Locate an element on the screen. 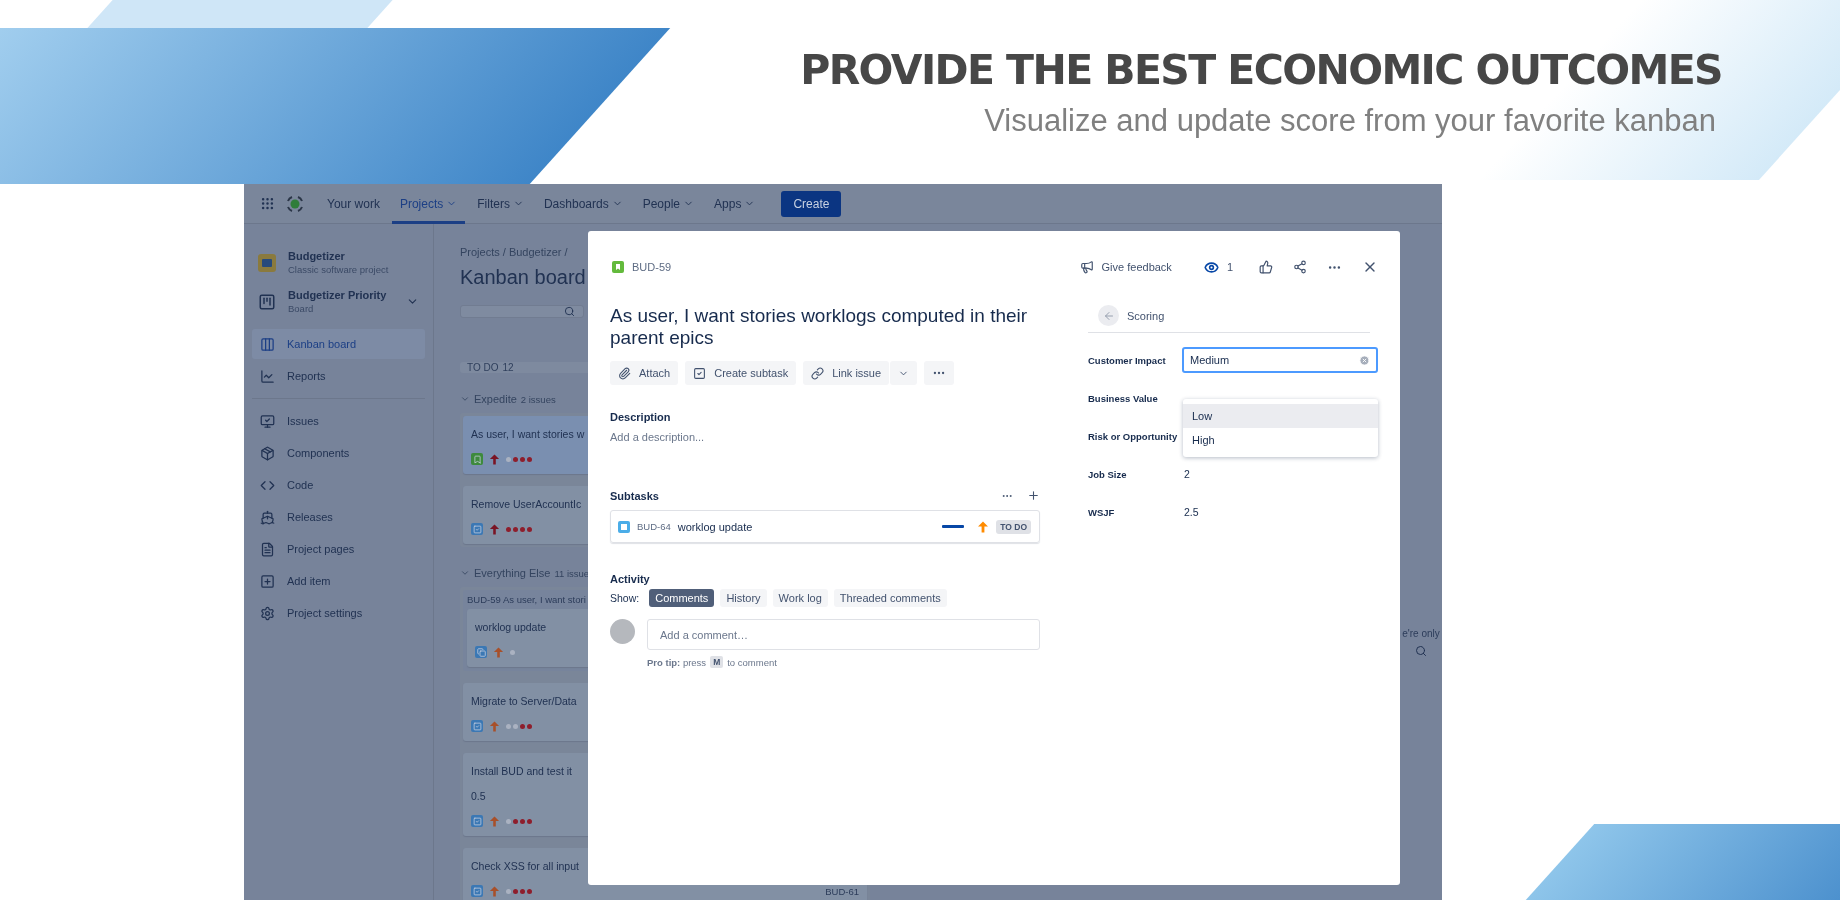 The height and width of the screenshot is (900, 1840). issue-key: BUD-61 is located at coordinates (842, 891).